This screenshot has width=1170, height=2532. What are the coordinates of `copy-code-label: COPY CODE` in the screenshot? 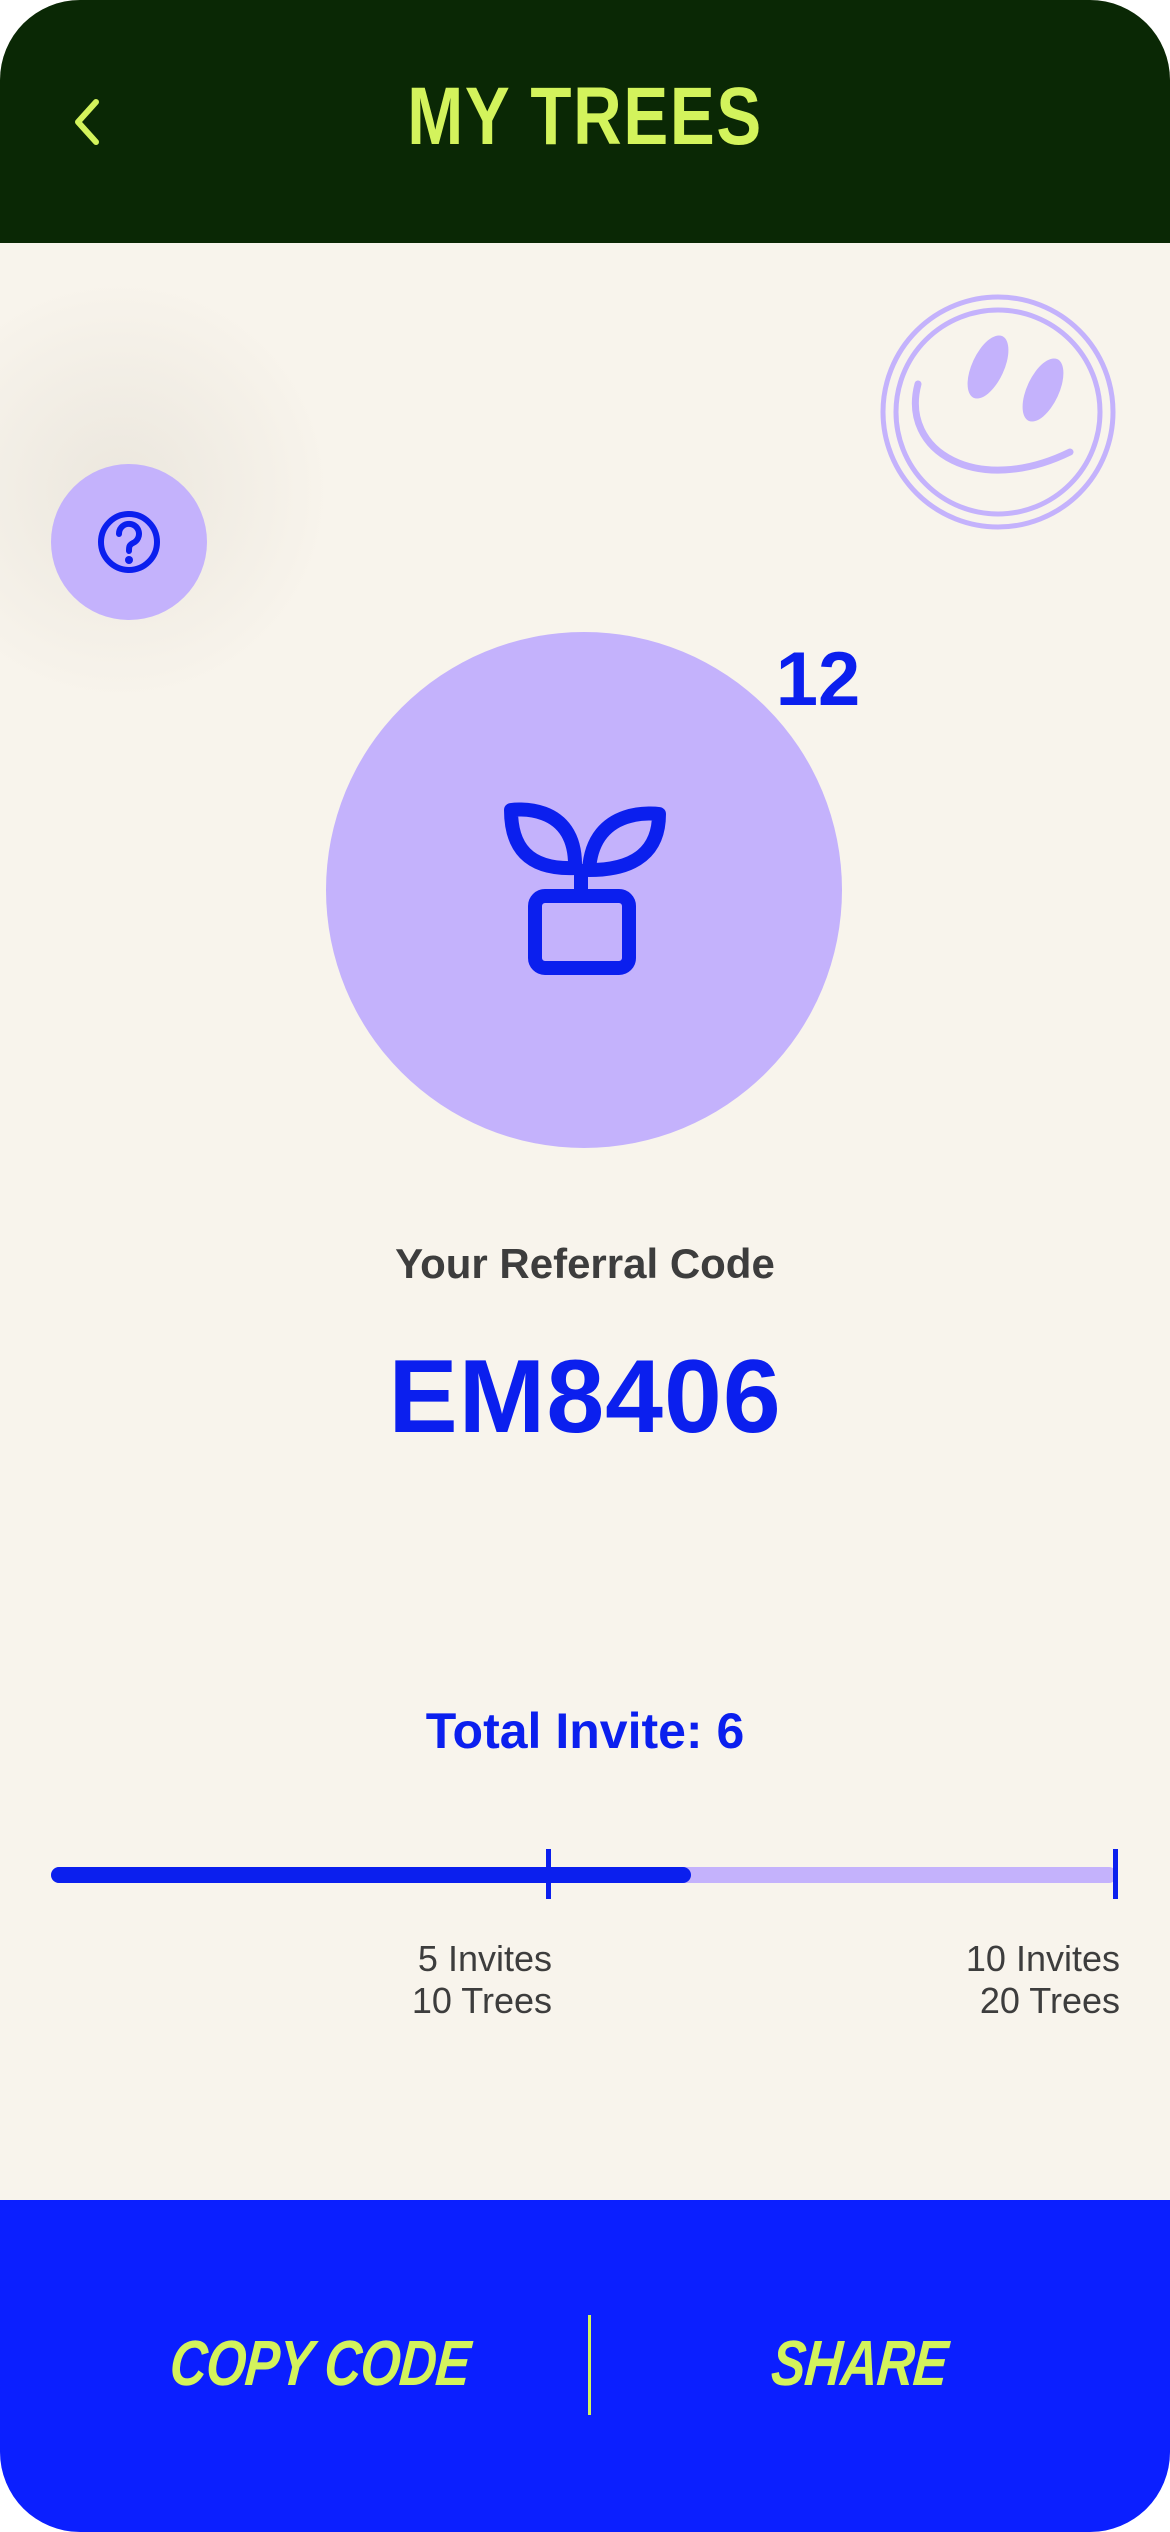 It's located at (320, 2363).